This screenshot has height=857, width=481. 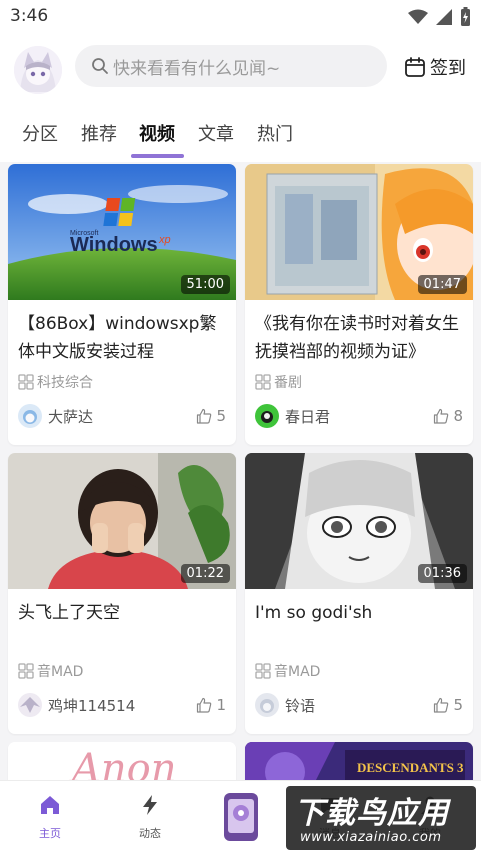 What do you see at coordinates (241, 817) in the screenshot?
I see `center-mascot-button` at bounding box center [241, 817].